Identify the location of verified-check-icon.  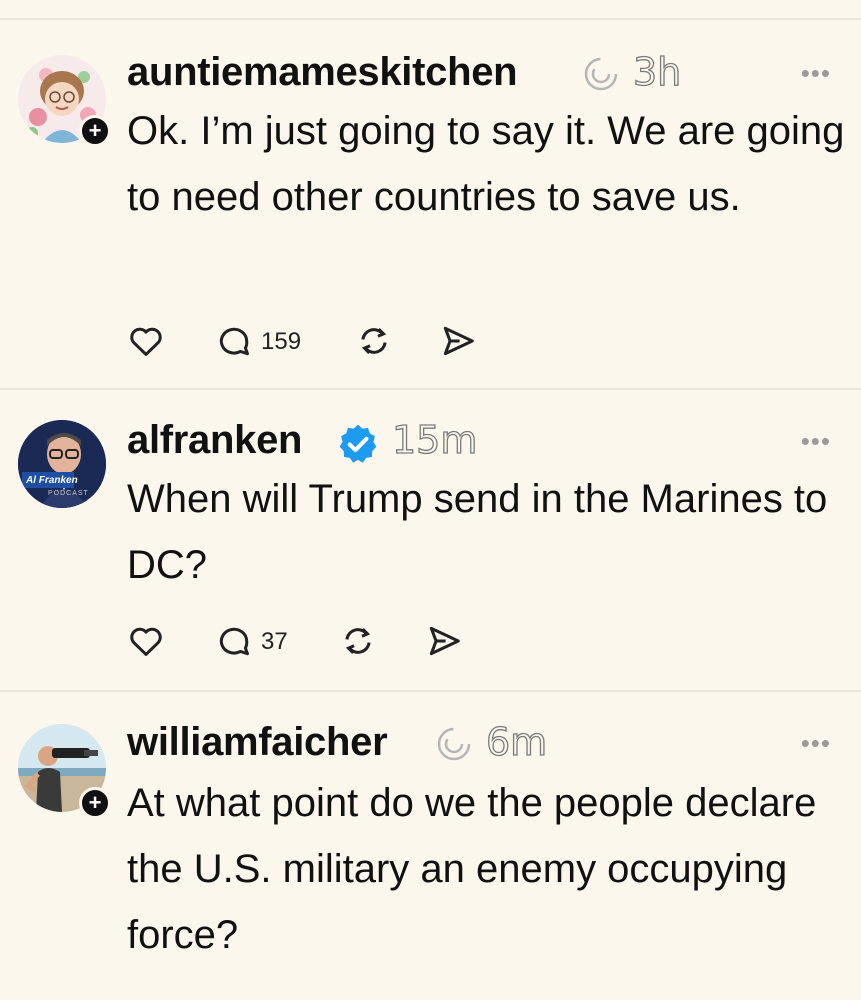
(358, 443).